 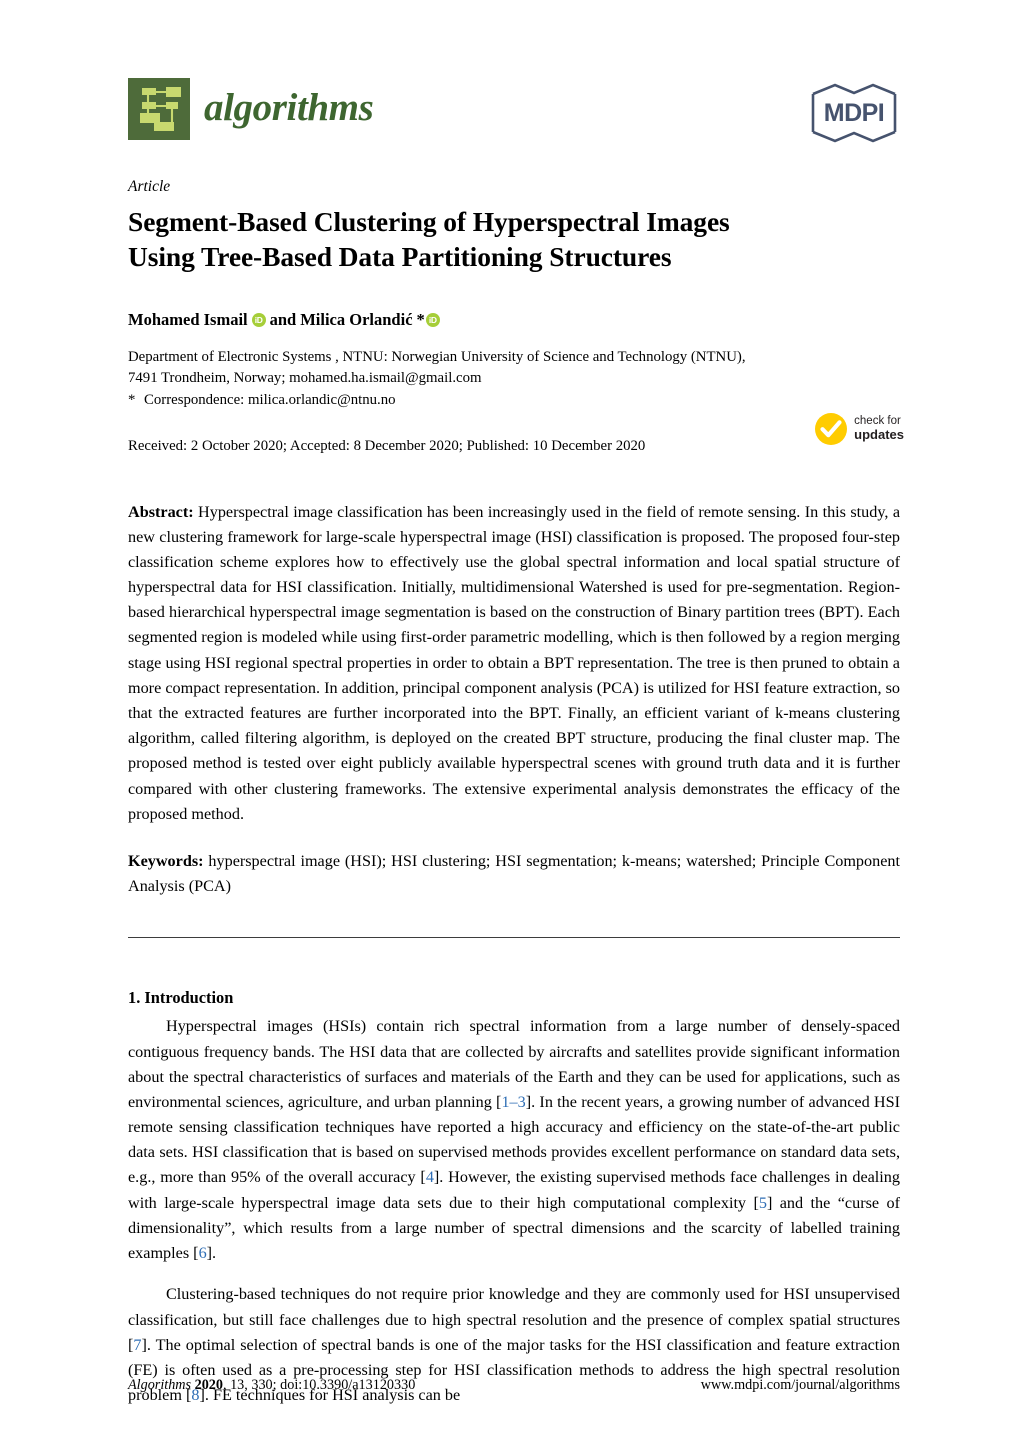 What do you see at coordinates (159, 109) in the screenshot?
I see `tree-diagram-icon` at bounding box center [159, 109].